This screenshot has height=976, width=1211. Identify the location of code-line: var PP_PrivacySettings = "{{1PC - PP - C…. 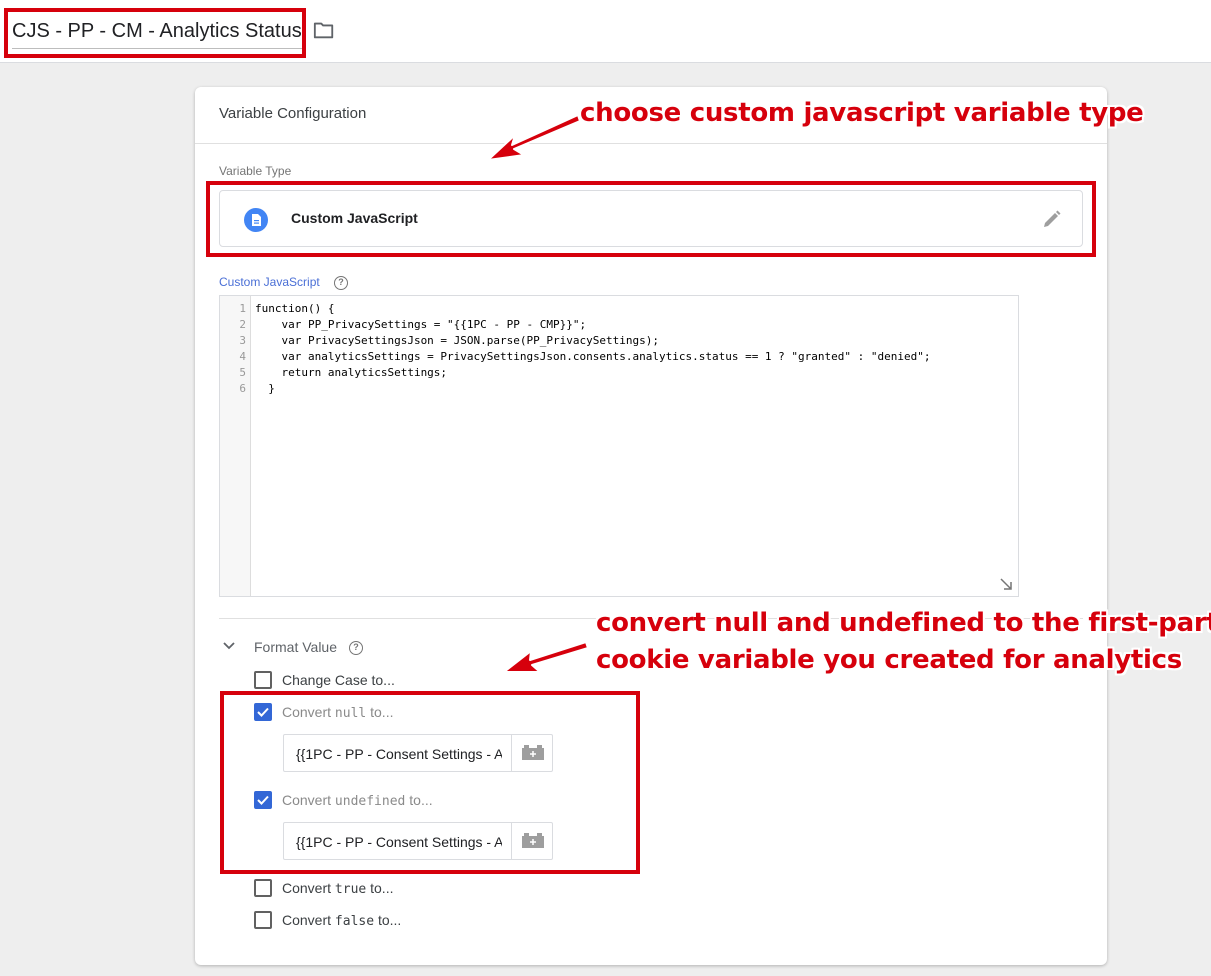
(421, 324).